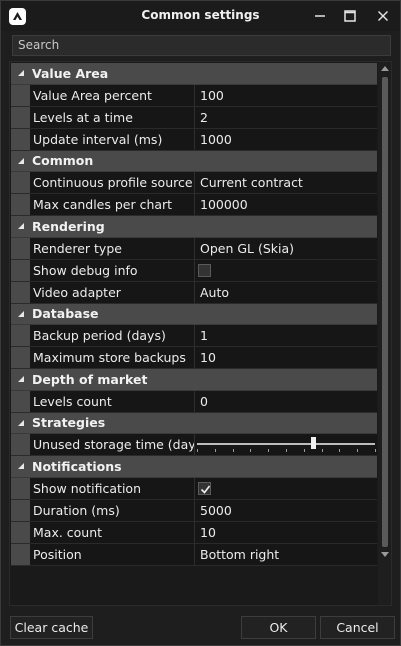 The image size is (401, 646). What do you see at coordinates (65, 314) in the screenshot?
I see `category-label: Database` at bounding box center [65, 314].